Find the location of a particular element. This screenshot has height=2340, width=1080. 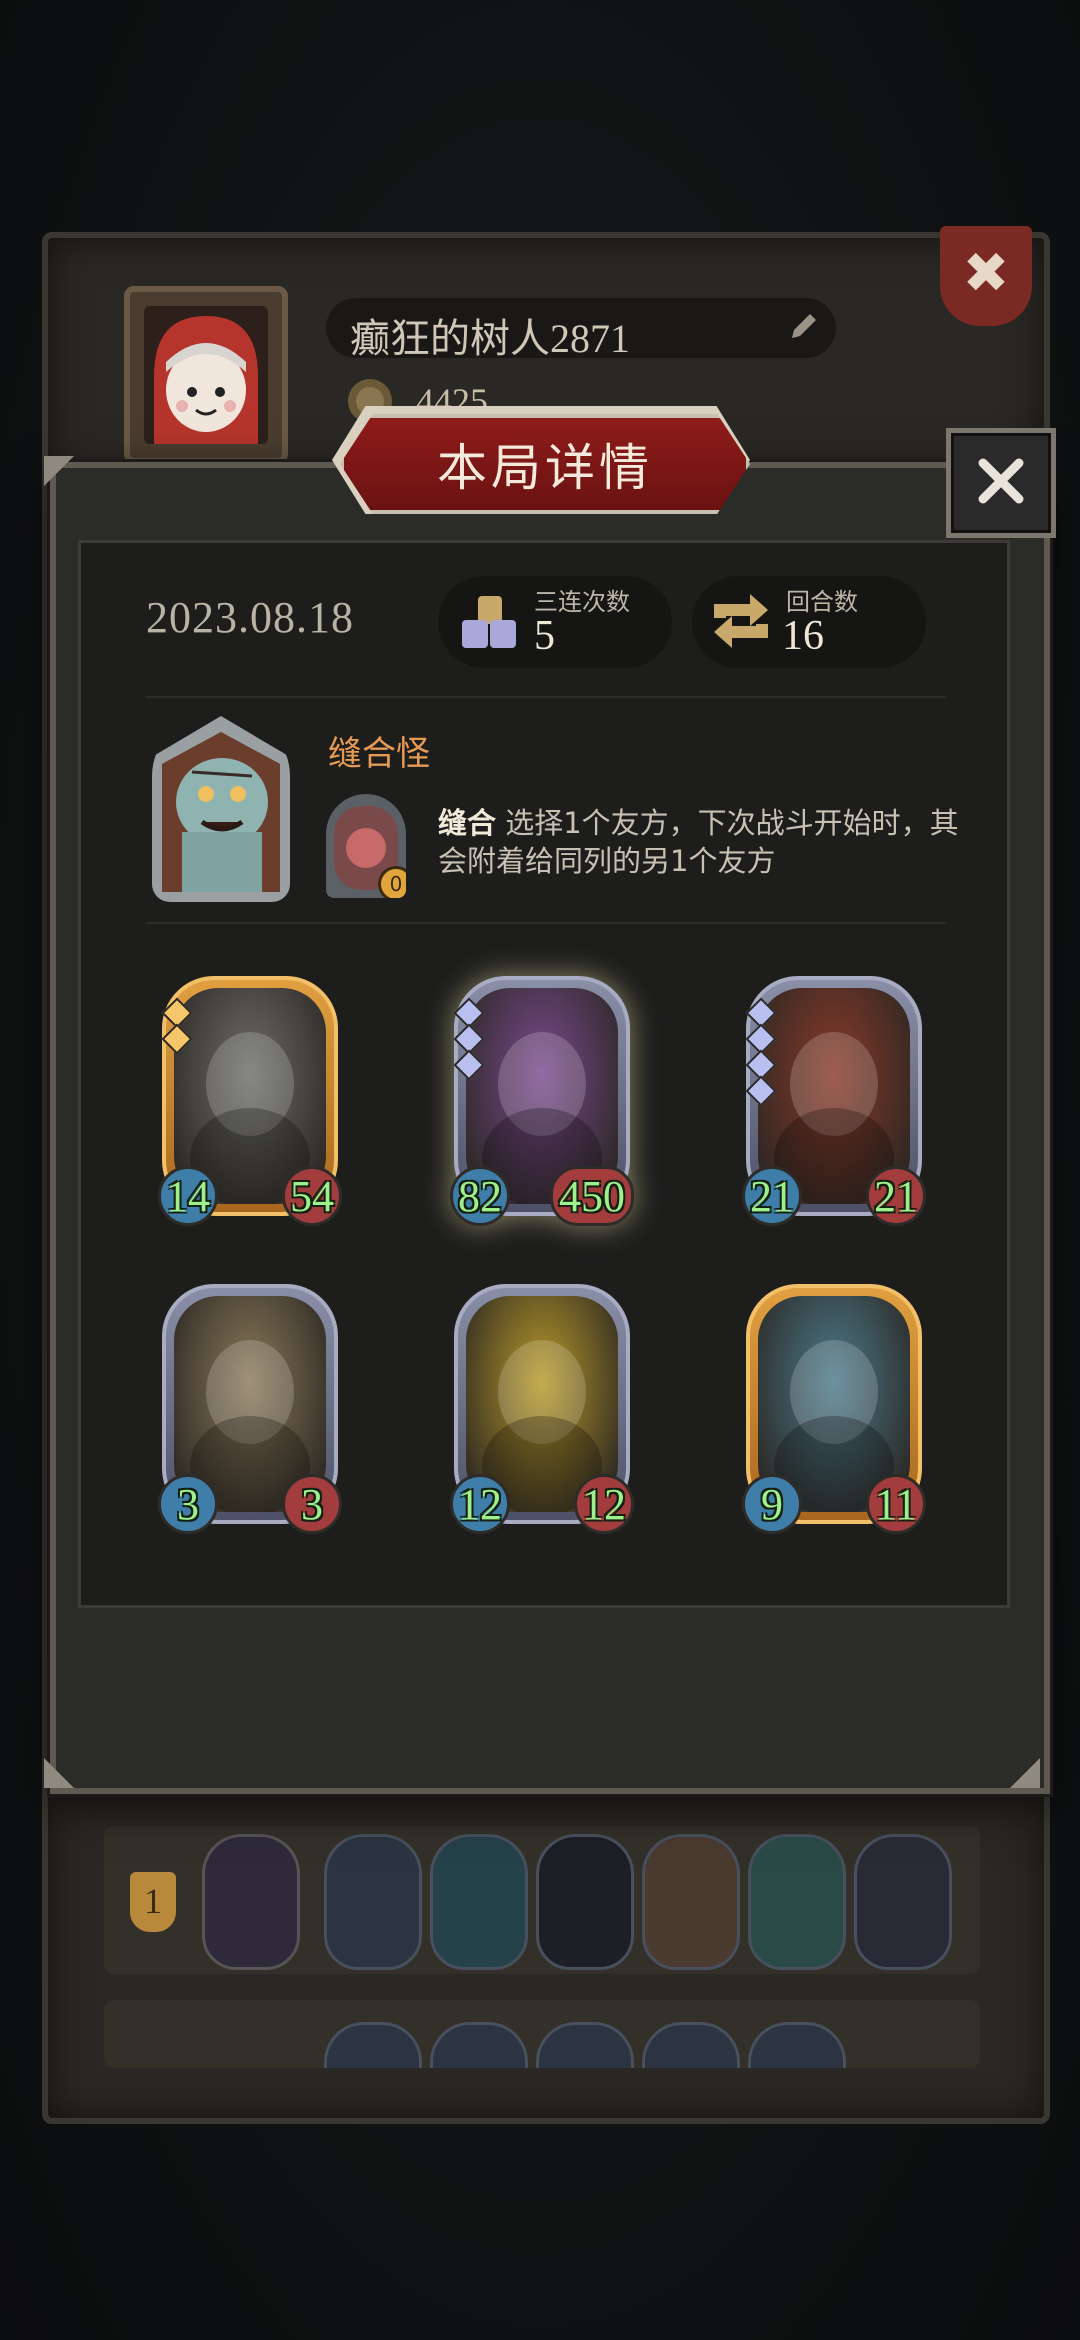

lineup-row is located at coordinates (542, 2034).